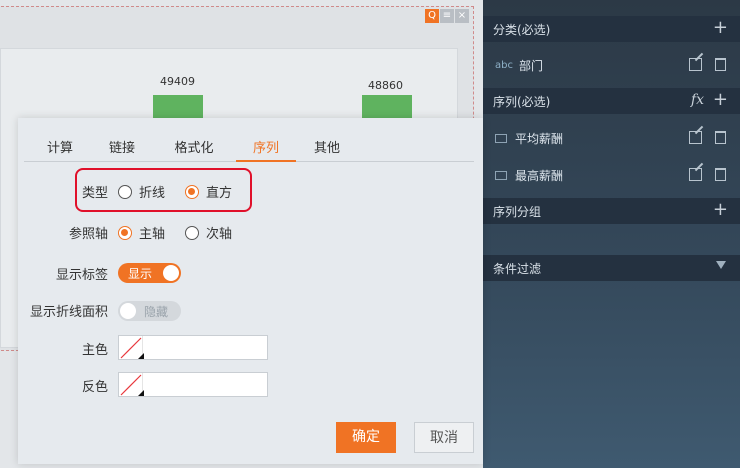 The image size is (740, 468). What do you see at coordinates (94, 387) in the screenshot?
I see `inverse-color-label: 反色` at bounding box center [94, 387].